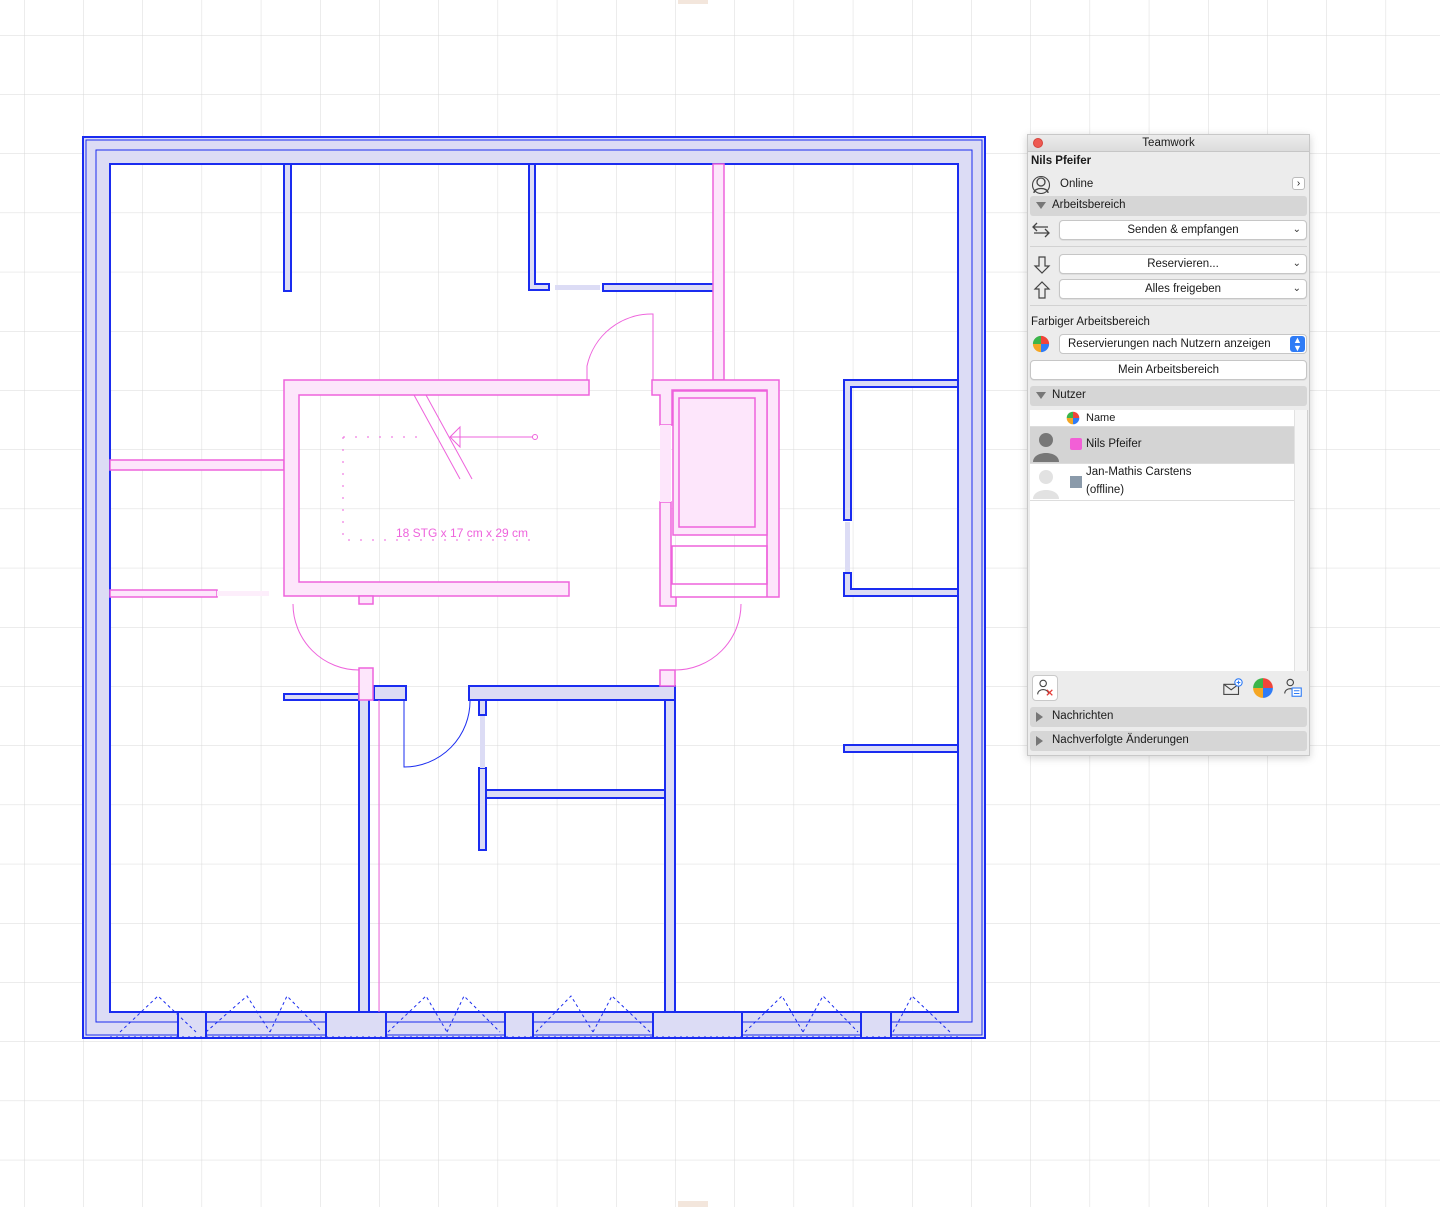 This screenshot has height=1207, width=1440. Describe the element at coordinates (693, 1204) in the screenshot. I see `origin-marker-bottom` at that location.